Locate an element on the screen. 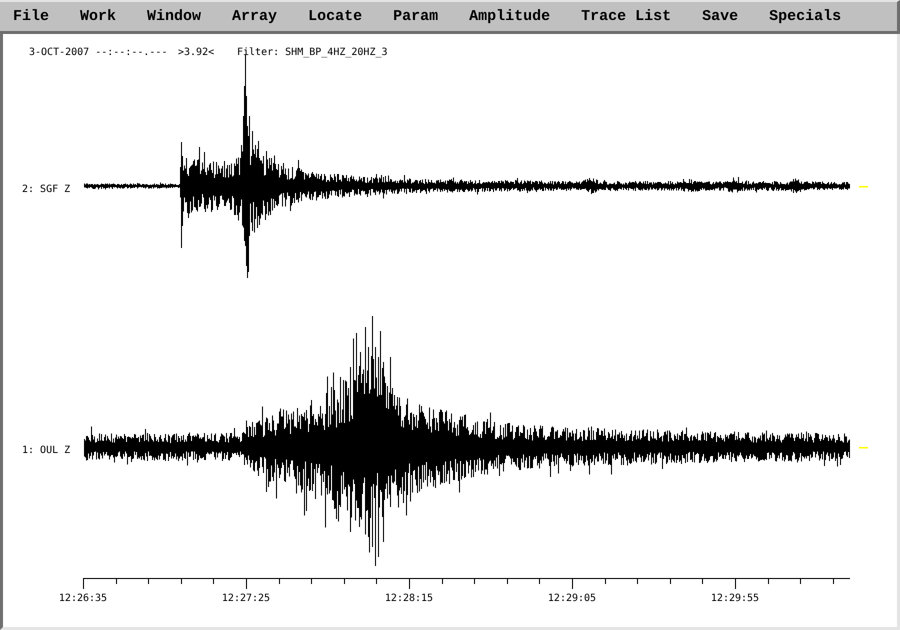 The image size is (900, 630). menu-item: Specials is located at coordinates (805, 16).